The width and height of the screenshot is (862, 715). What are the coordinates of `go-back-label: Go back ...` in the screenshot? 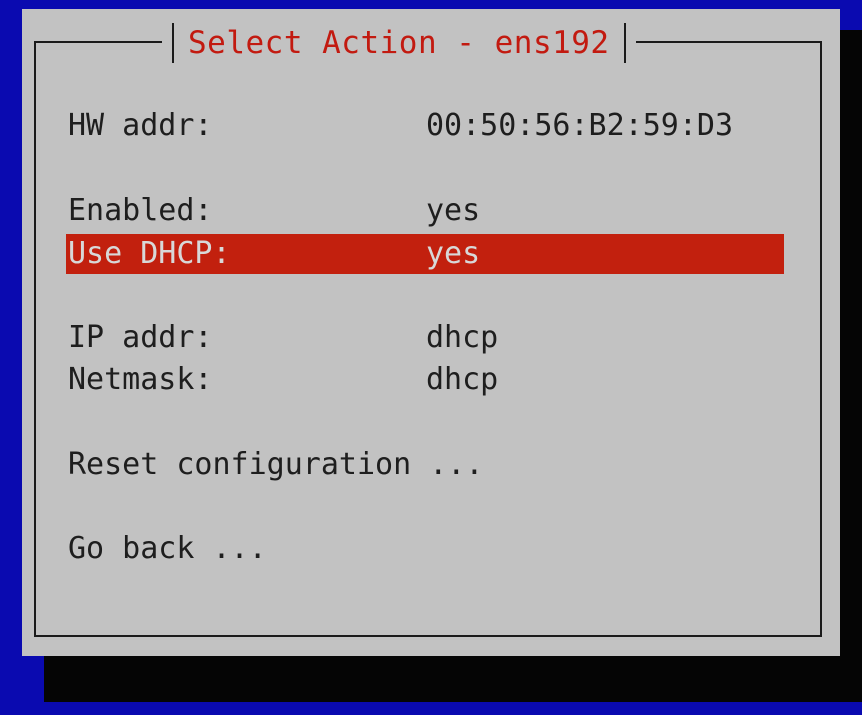 It's located at (167, 548).